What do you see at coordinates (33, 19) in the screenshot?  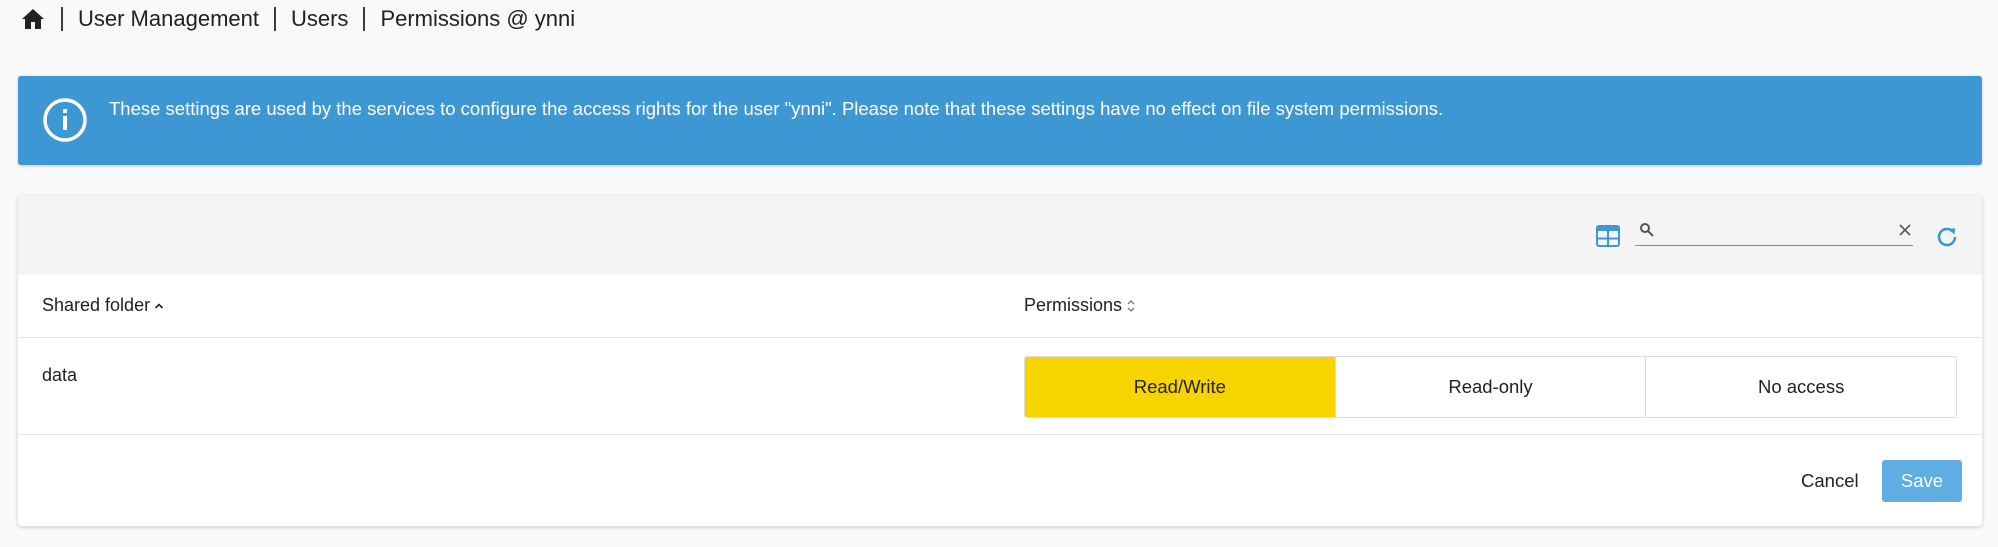 I see `home-icon` at bounding box center [33, 19].